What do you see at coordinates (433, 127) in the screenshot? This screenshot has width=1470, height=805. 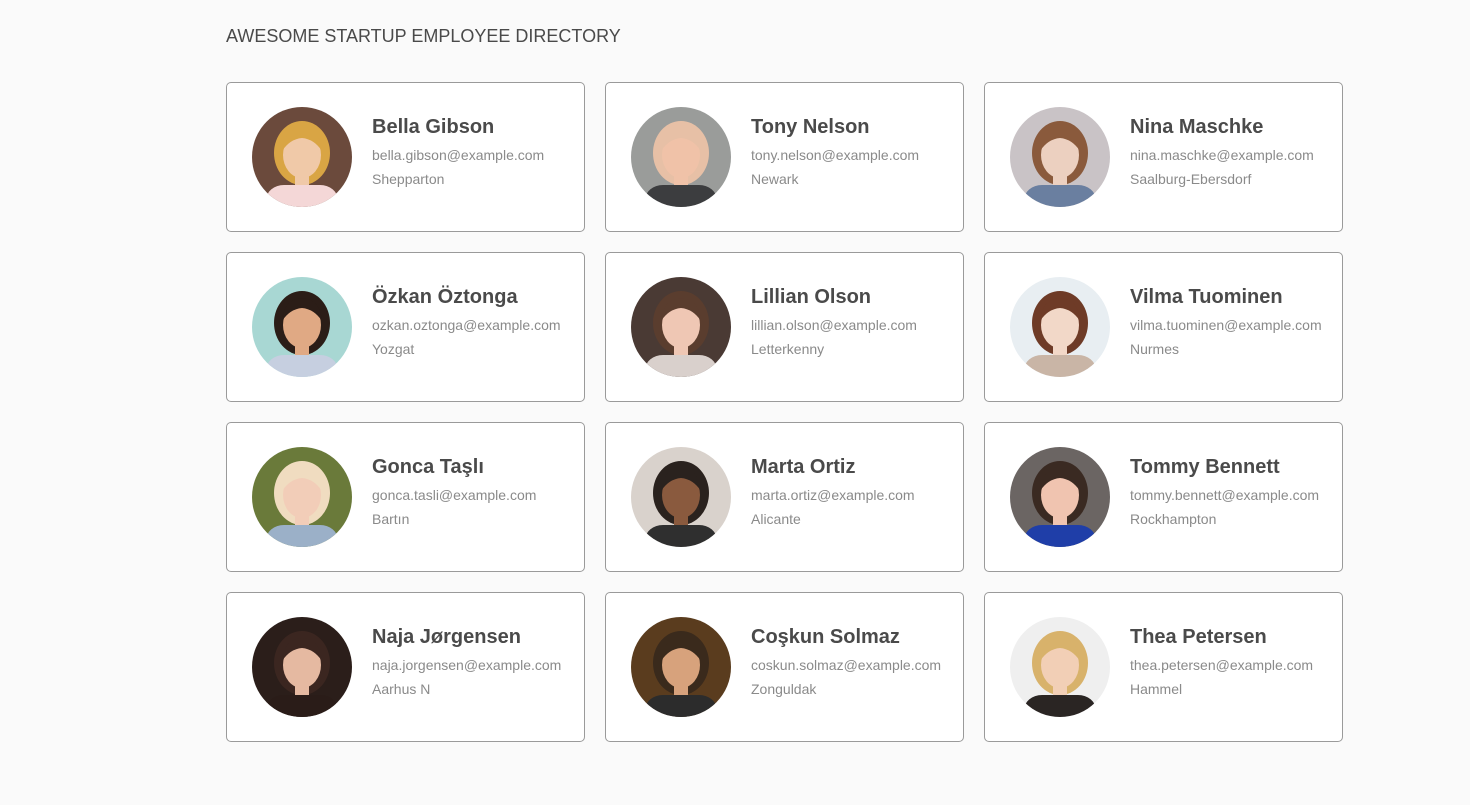 I see `employee-name: Bella Gibson` at bounding box center [433, 127].